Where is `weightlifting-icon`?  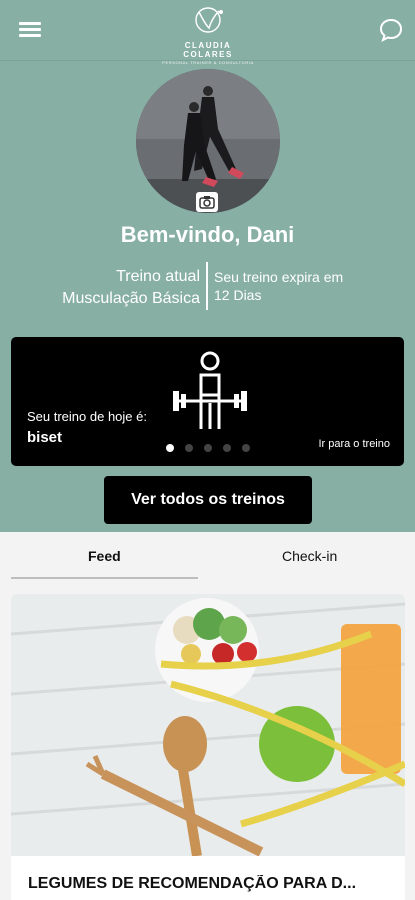 weightlifting-icon is located at coordinates (210, 390).